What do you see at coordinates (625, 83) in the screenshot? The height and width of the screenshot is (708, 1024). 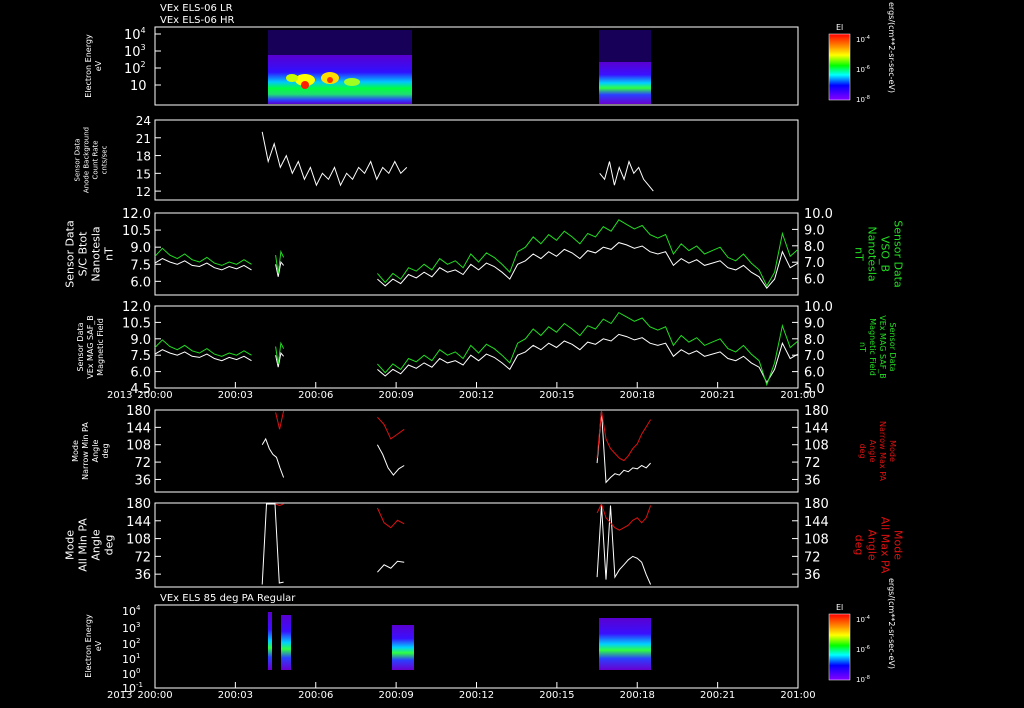 I see `panel1-block2-band` at bounding box center [625, 83].